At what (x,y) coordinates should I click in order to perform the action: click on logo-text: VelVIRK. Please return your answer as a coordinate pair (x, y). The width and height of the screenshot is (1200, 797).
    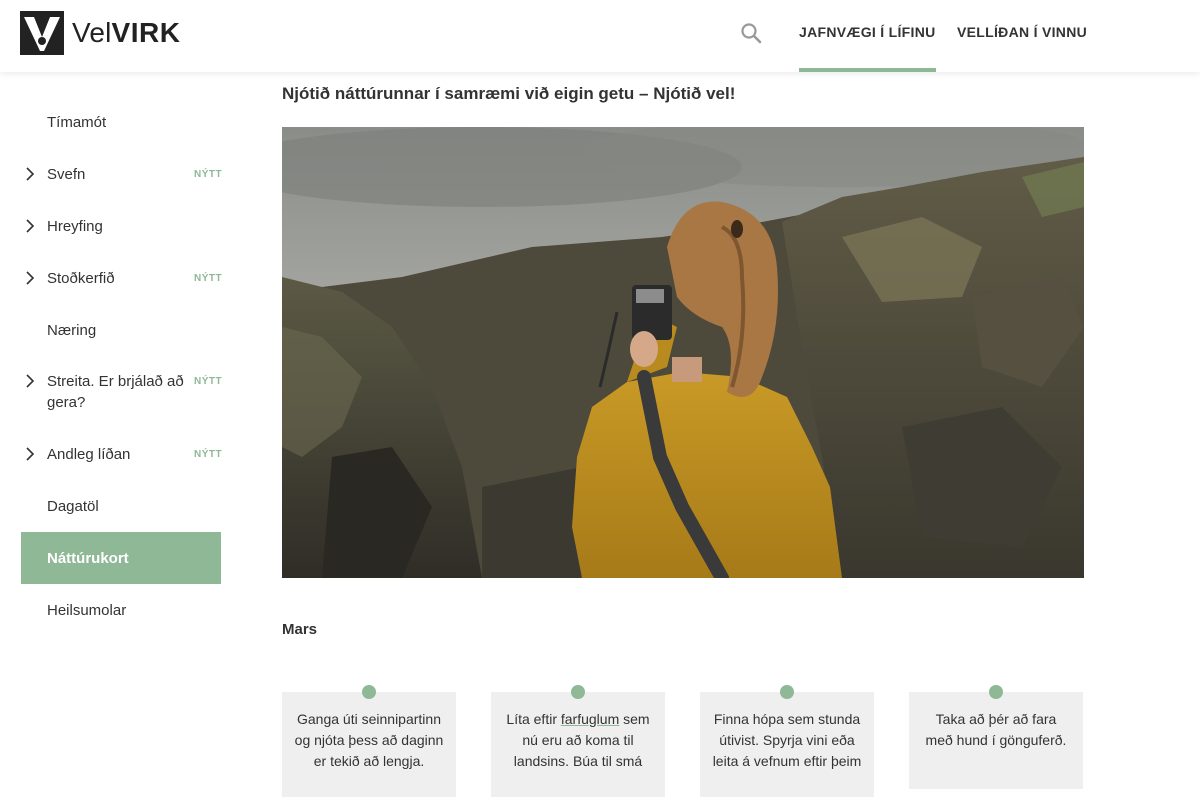
    Looking at the image, I should click on (126, 32).